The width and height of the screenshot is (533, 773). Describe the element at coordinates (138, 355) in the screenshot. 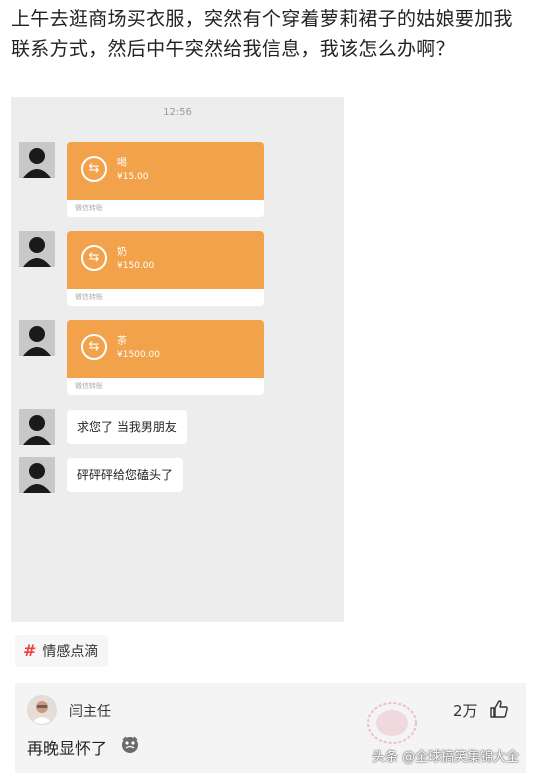

I see `transfer-amount: ¥1500.00` at that location.